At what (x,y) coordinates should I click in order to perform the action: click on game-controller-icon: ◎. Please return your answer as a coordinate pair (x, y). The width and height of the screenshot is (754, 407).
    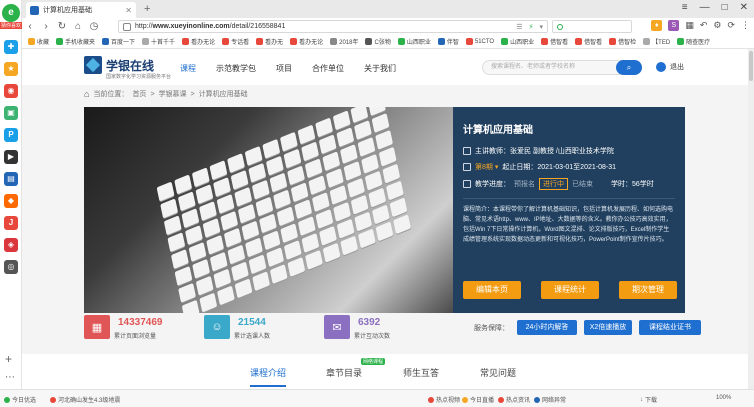
    Looking at the image, I should click on (11, 267).